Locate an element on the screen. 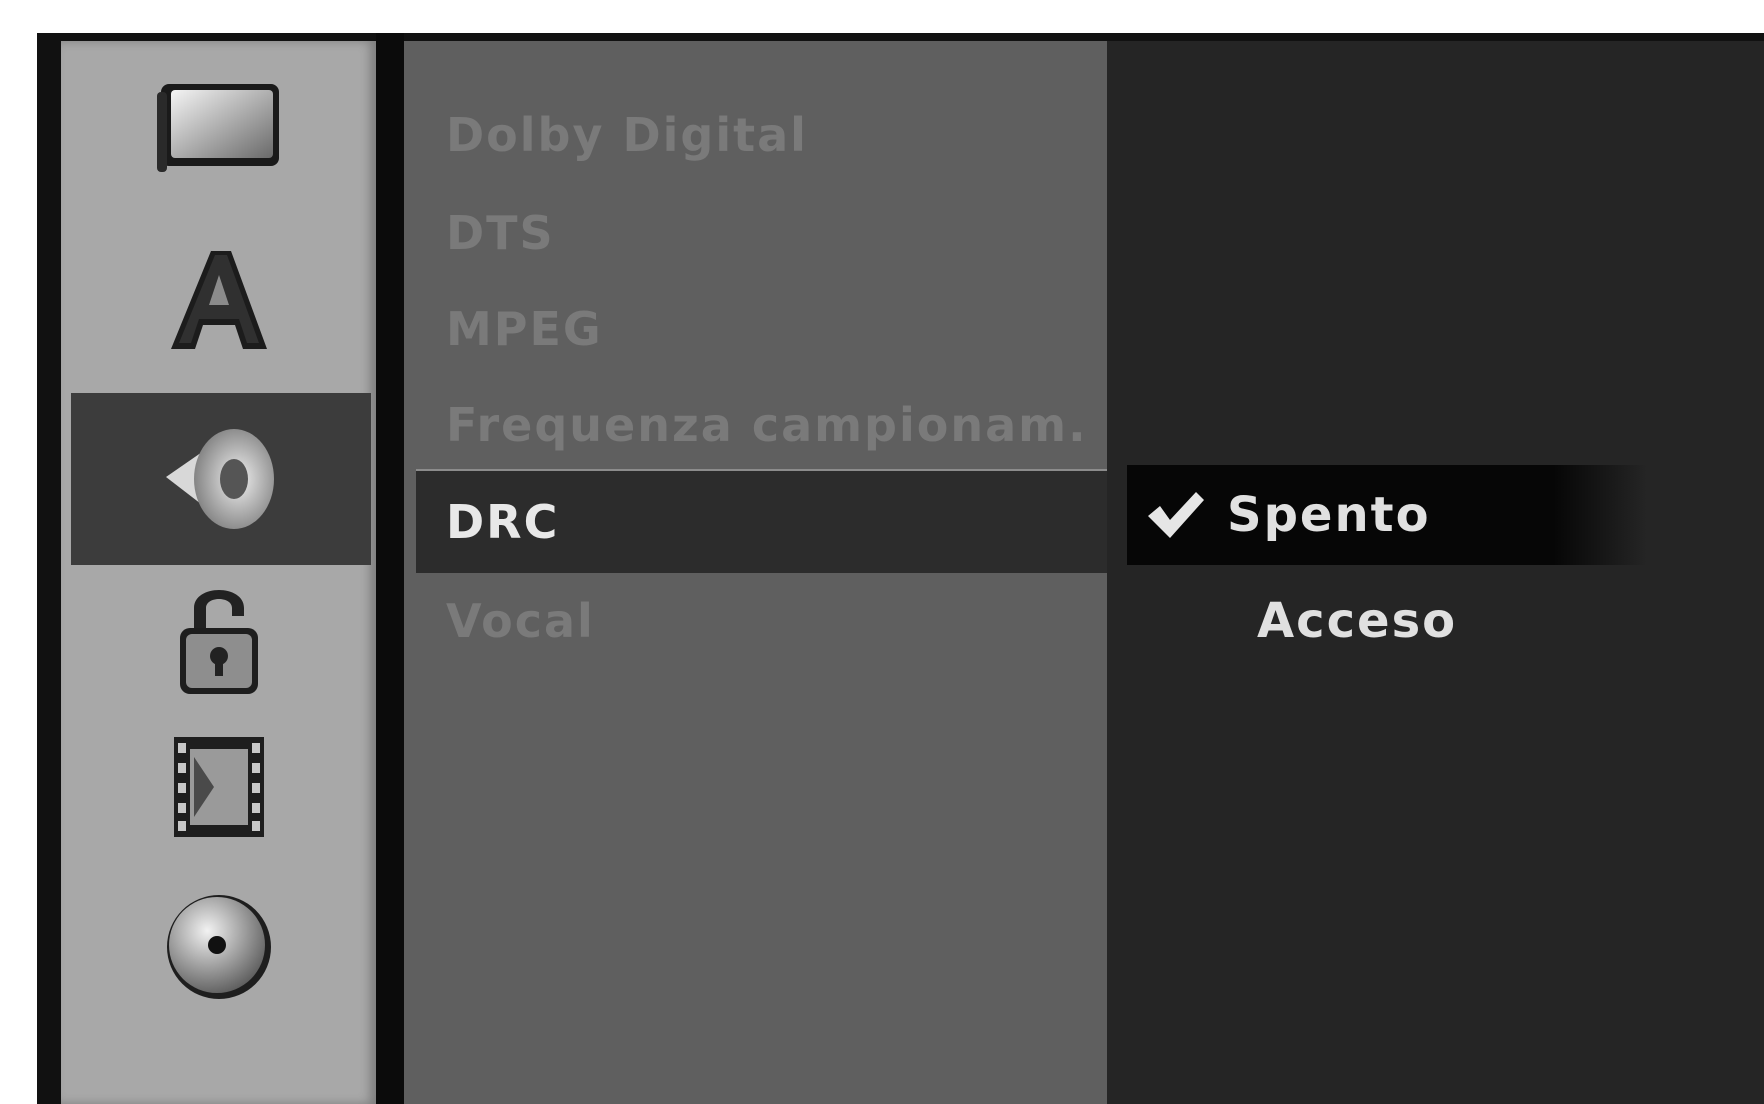 The image size is (1764, 1104). option-label: Acceso is located at coordinates (1357, 621).